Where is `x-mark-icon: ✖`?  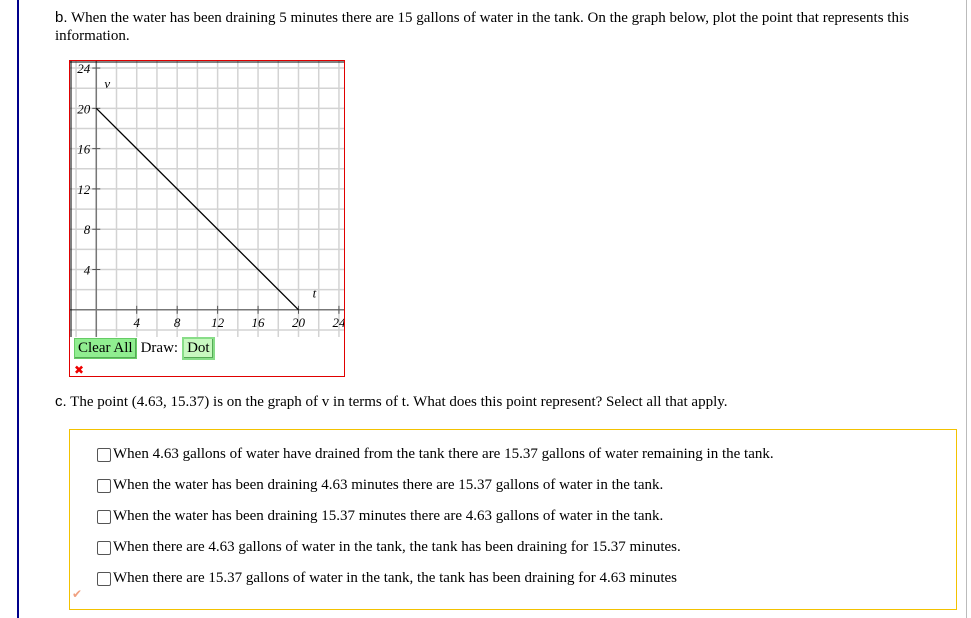 x-mark-icon: ✖ is located at coordinates (79, 370).